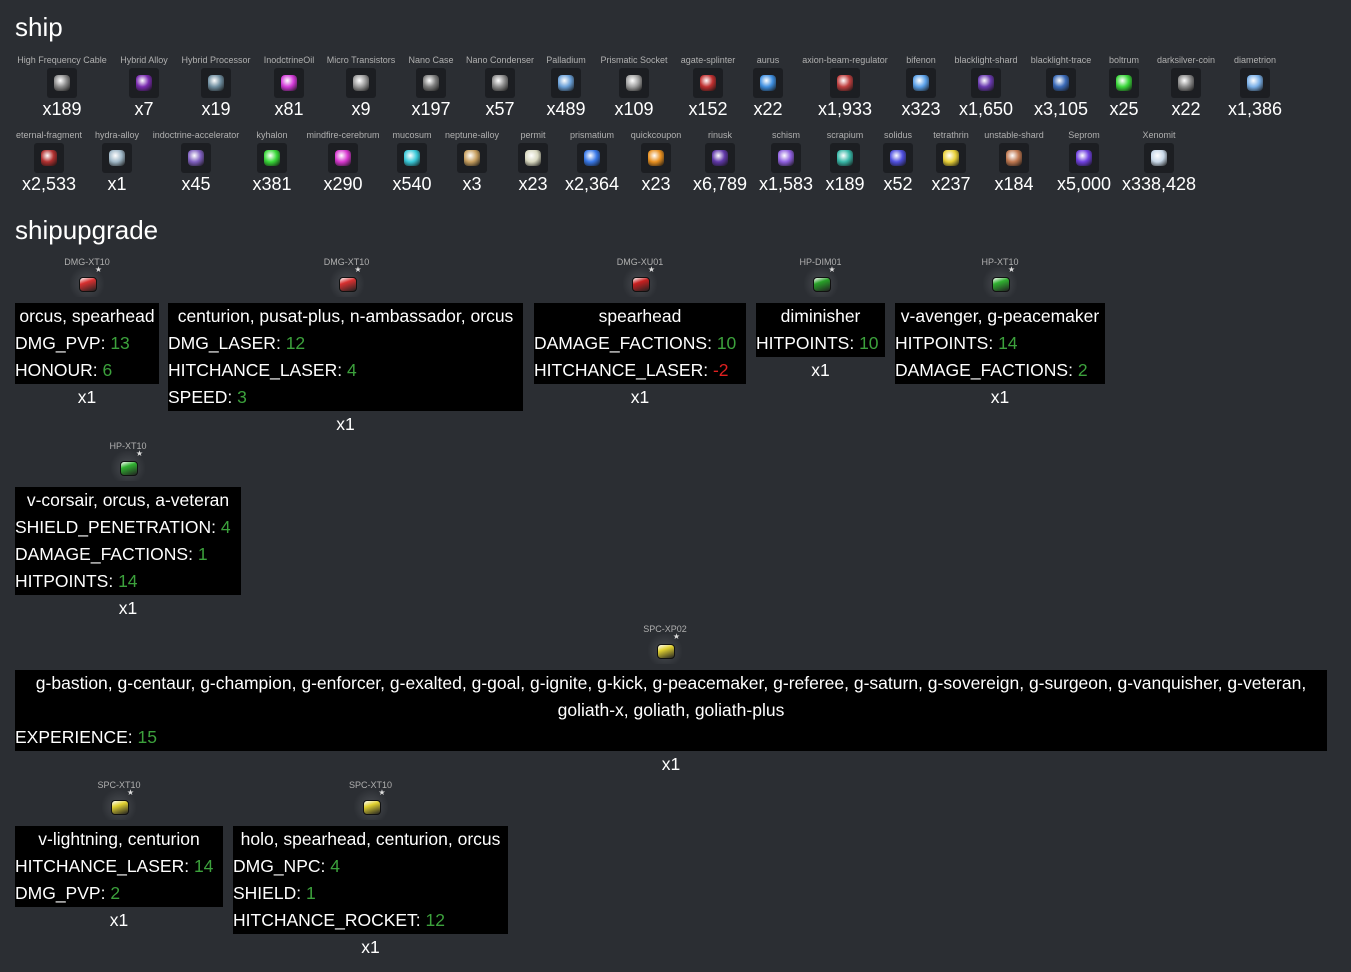 This screenshot has height=972, width=1351. I want to click on stat-row: DMG_PVP: 13, so click(87, 343).